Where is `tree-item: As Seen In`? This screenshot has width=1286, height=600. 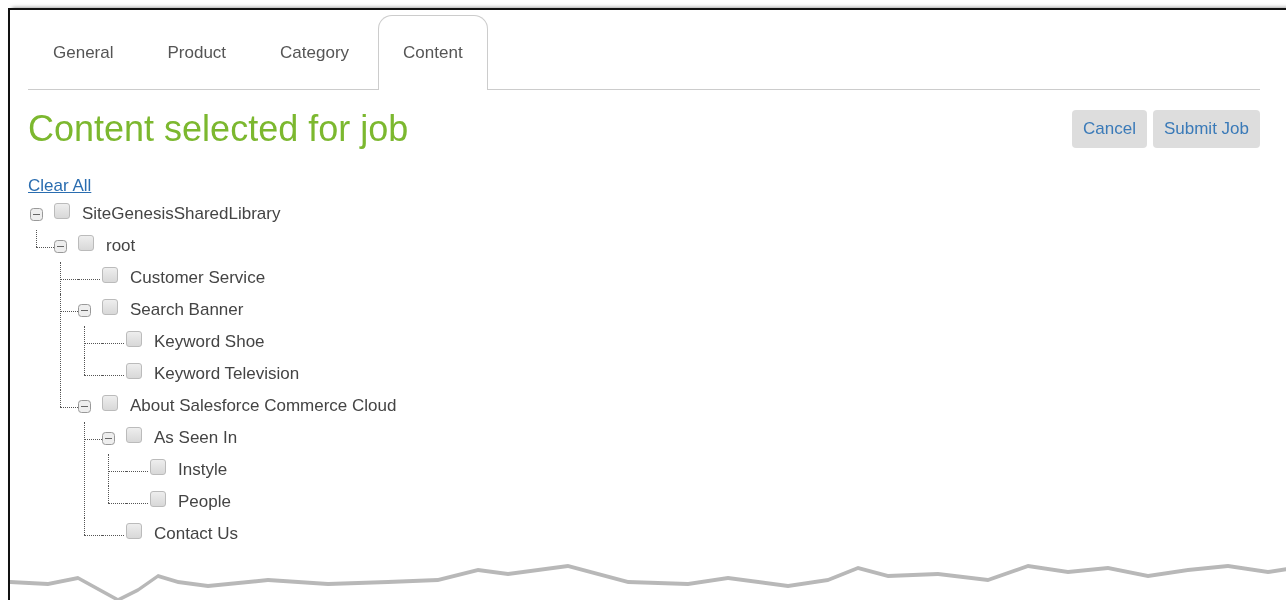 tree-item: As Seen In is located at coordinates (196, 438).